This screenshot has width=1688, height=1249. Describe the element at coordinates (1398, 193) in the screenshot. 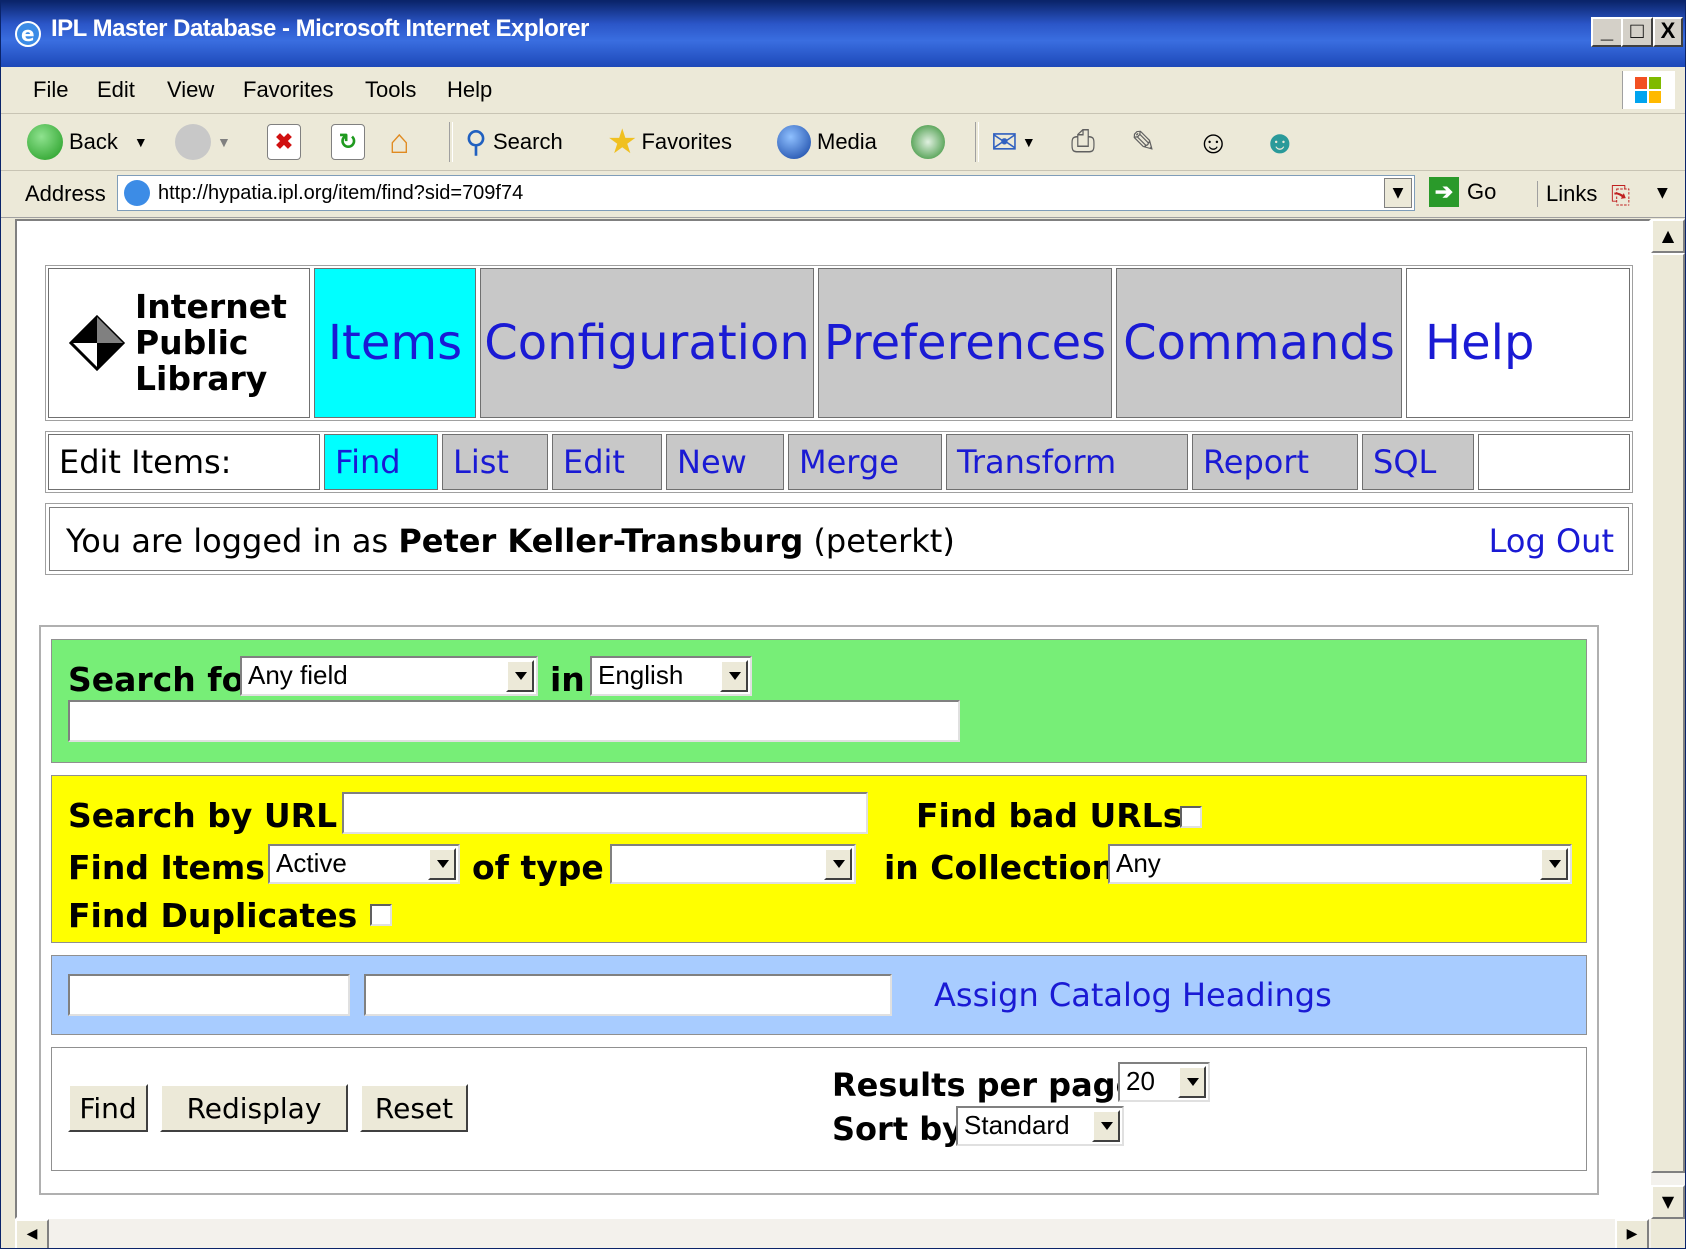

I see `address-dropdown-button: ▼` at that location.